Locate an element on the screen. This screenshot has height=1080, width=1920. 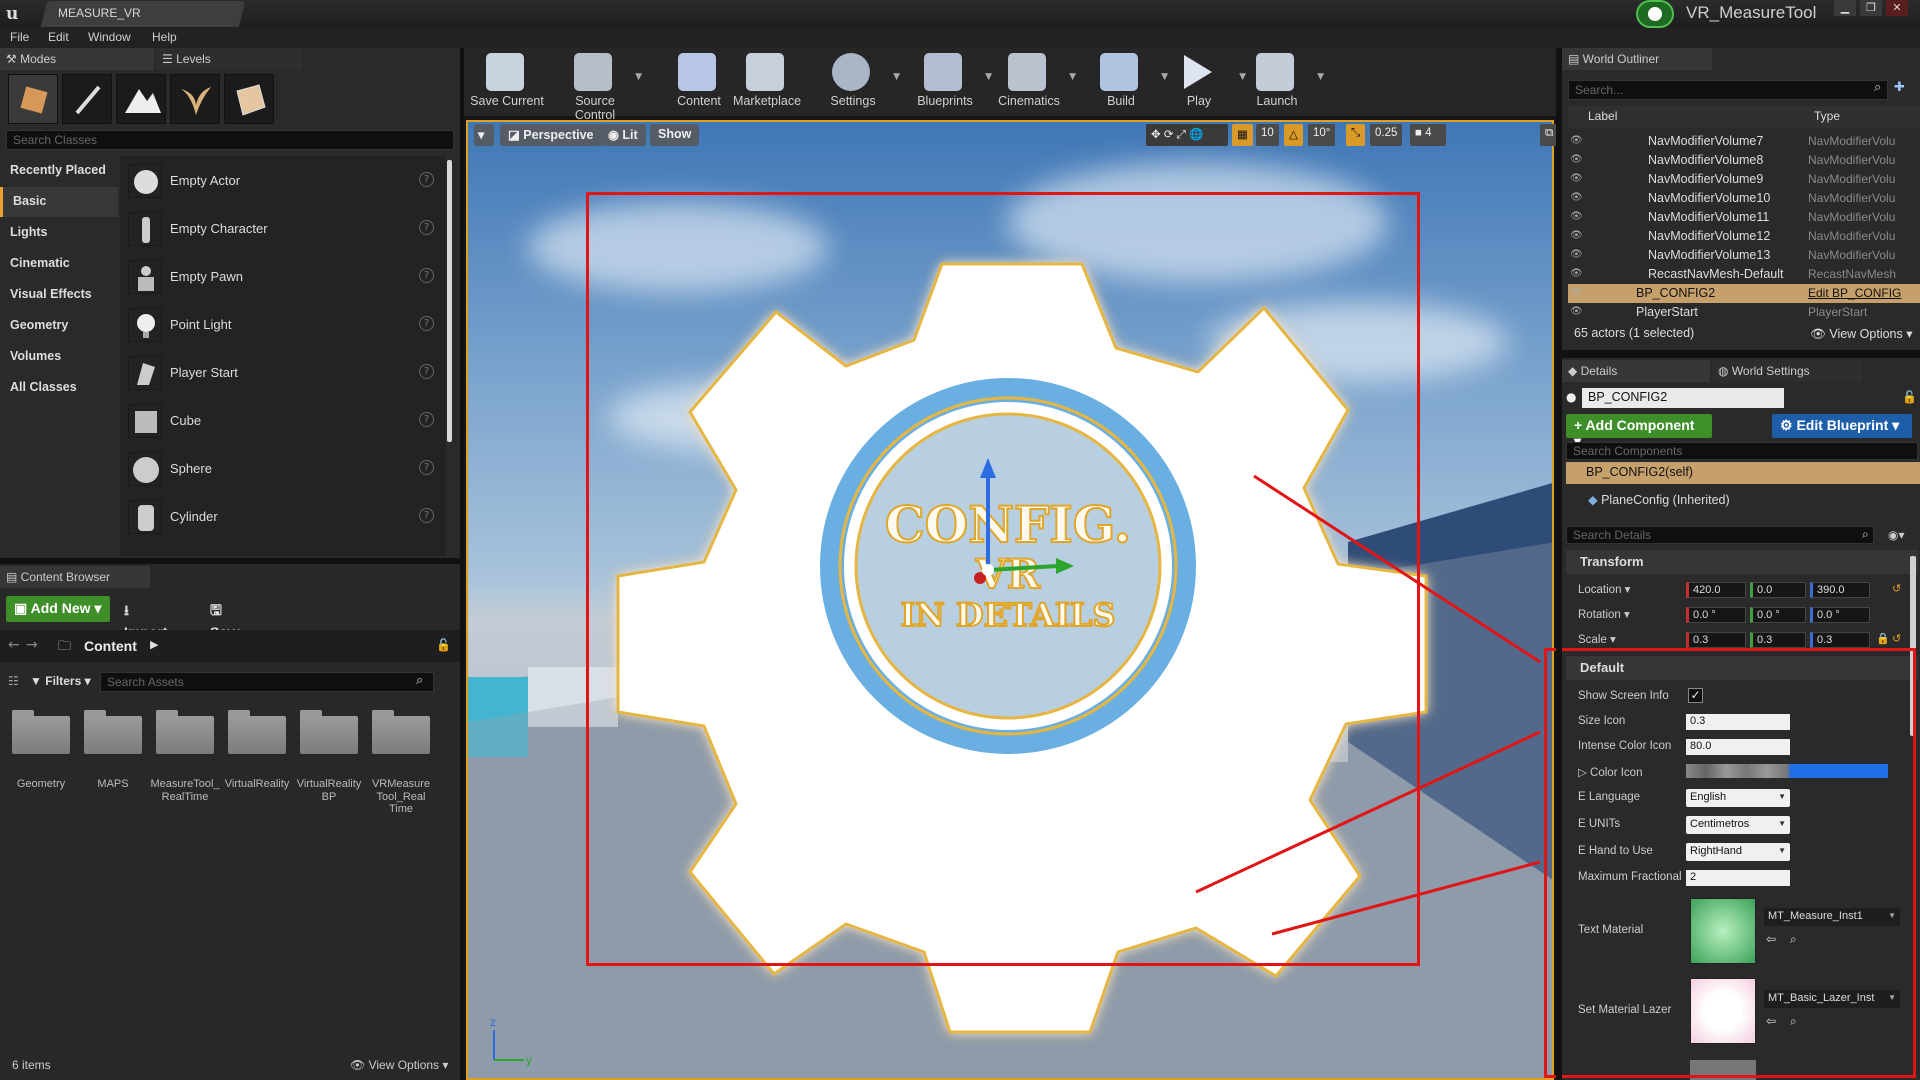
list-item: Geometry is located at coordinates (41, 763).